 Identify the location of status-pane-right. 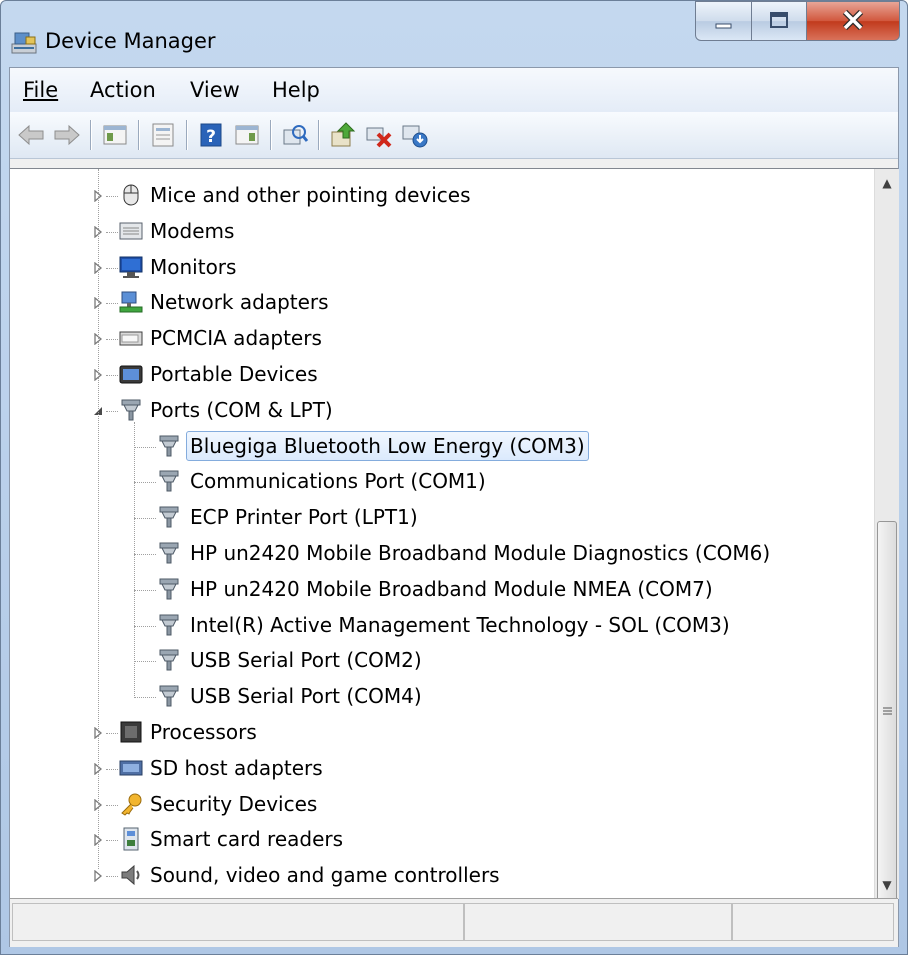
(813, 922).